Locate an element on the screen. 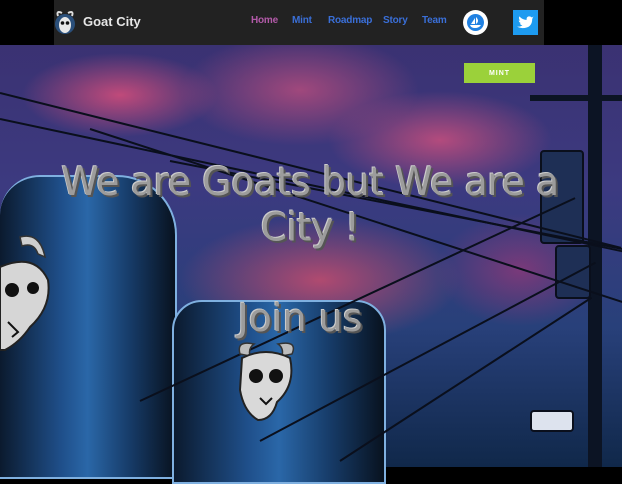  site-title: Goat City is located at coordinates (112, 21).